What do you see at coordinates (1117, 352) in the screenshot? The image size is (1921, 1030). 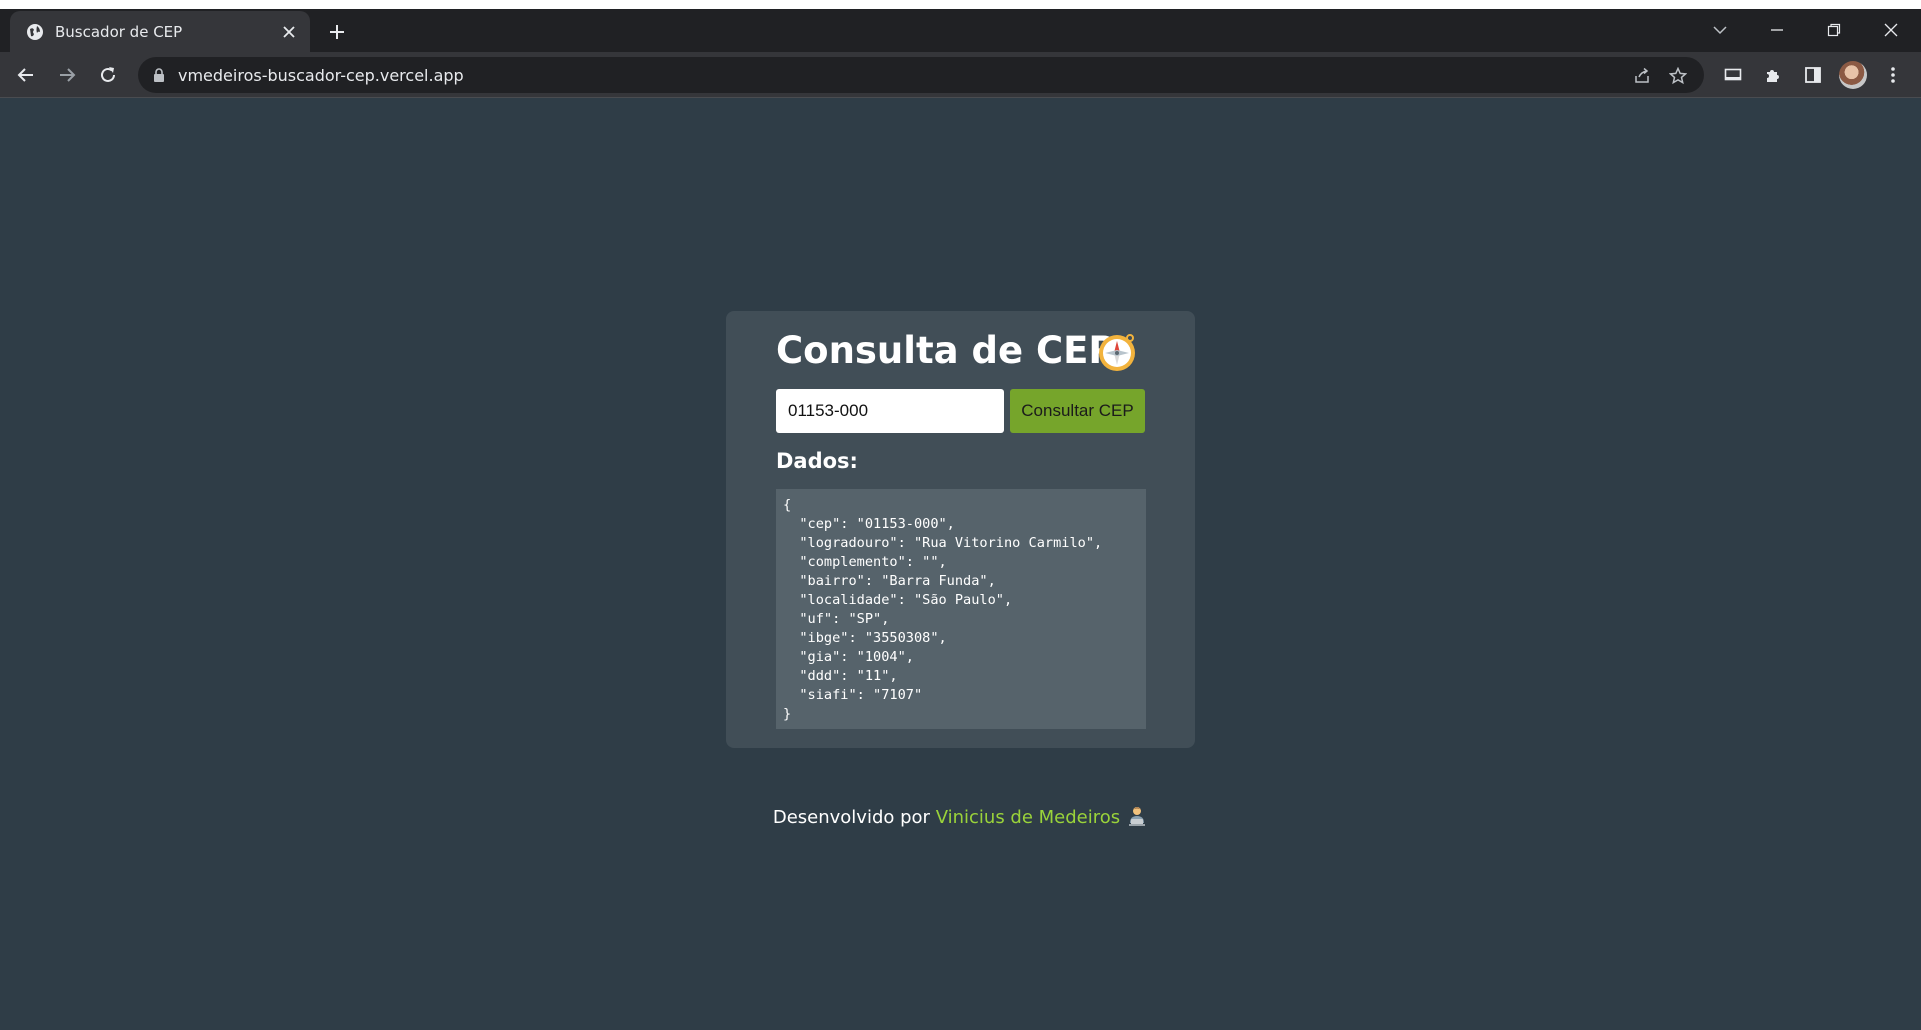 I see `compass-icon` at bounding box center [1117, 352].